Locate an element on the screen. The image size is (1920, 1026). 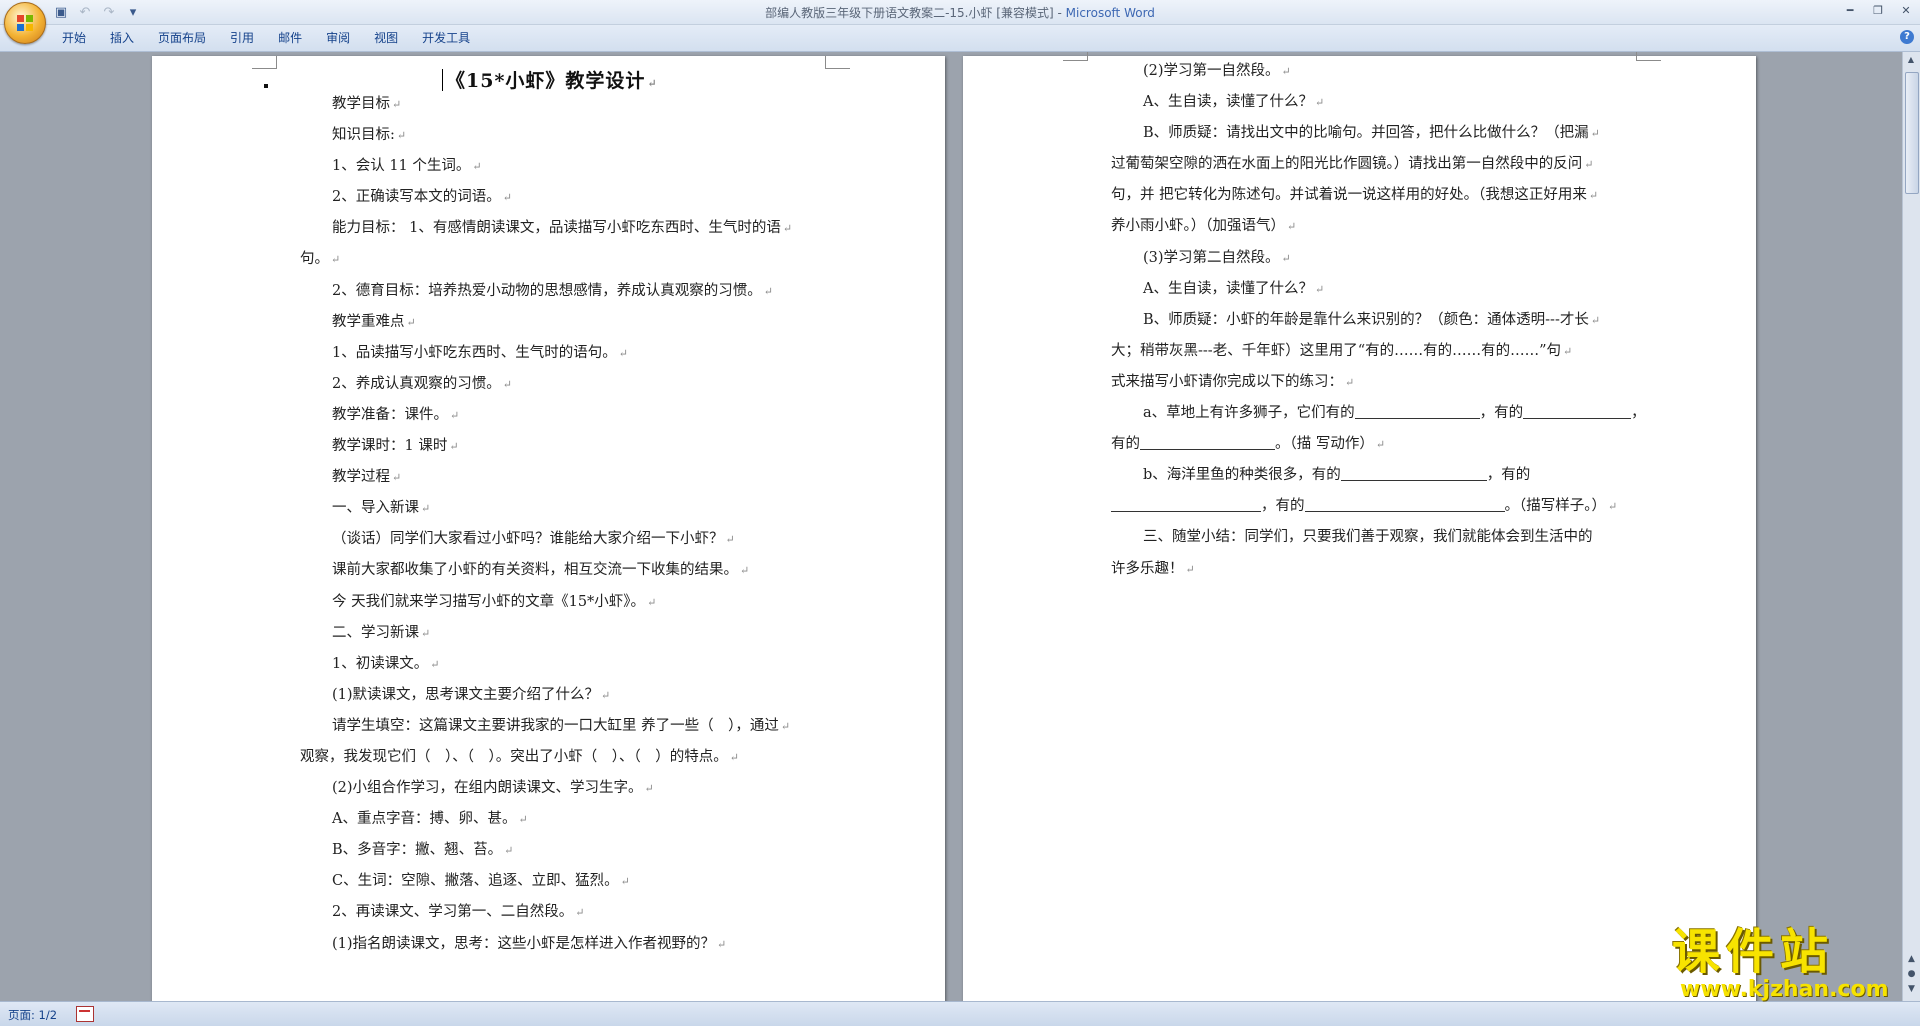
proofing-icon is located at coordinates (85, 1014).